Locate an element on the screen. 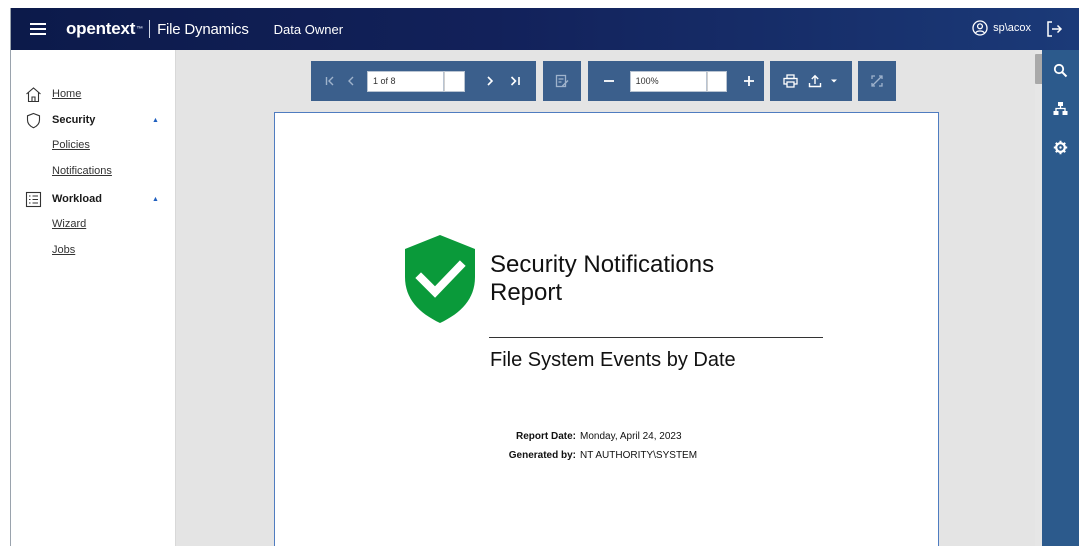  report-date-row: Report Date: Monday, April 24, 2023 is located at coordinates (607, 438).